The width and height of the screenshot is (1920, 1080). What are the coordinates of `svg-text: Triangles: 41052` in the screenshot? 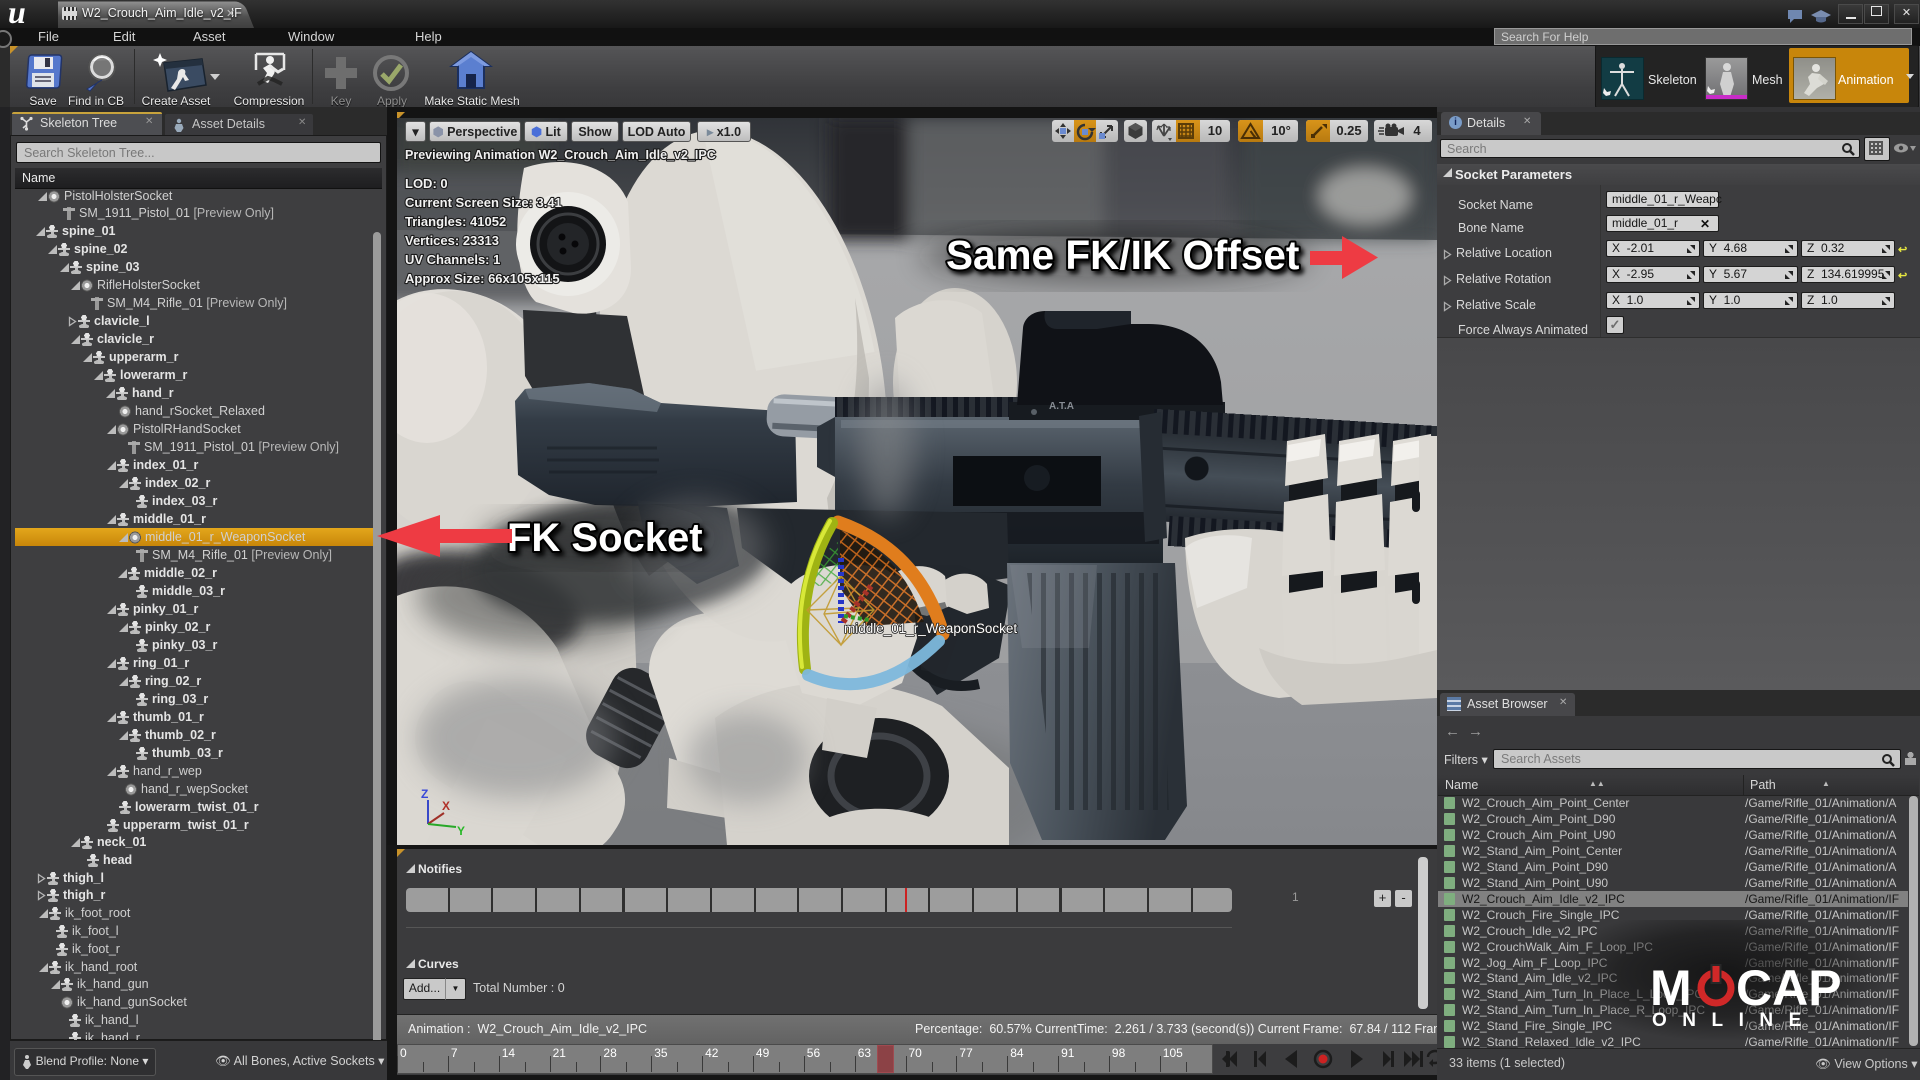 It's located at (455, 221).